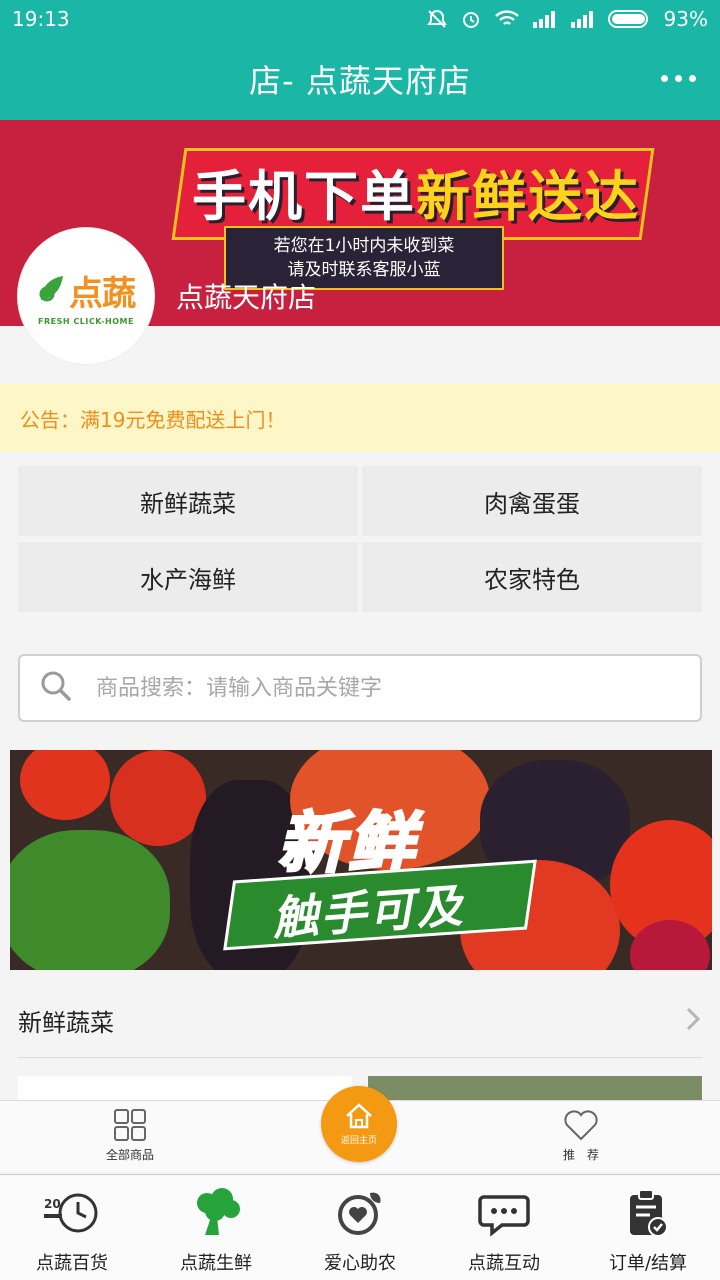 The image size is (720, 1280). What do you see at coordinates (378, 870) in the screenshot?
I see `fresh-slogan: 新鲜 触手可及` at bounding box center [378, 870].